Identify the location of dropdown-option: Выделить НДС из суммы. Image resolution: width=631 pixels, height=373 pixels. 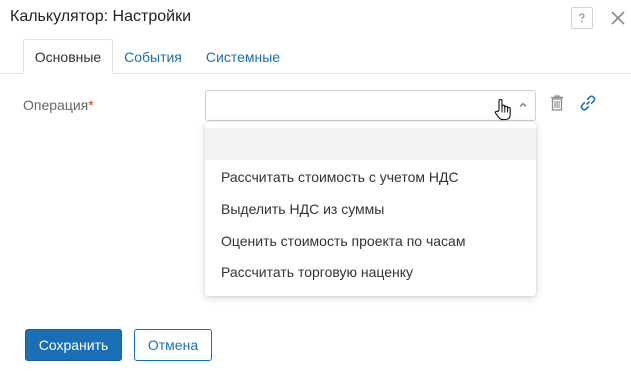
(370, 209).